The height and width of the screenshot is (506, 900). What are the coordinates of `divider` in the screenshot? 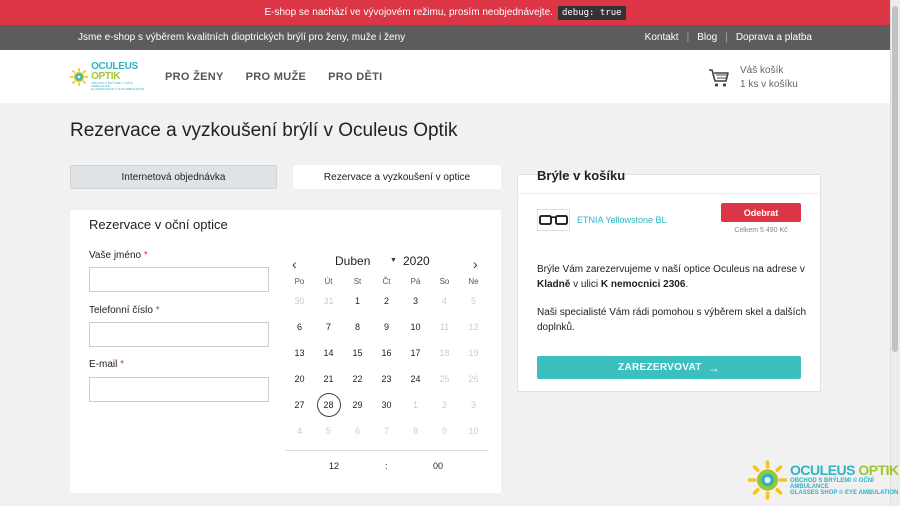 It's located at (669, 193).